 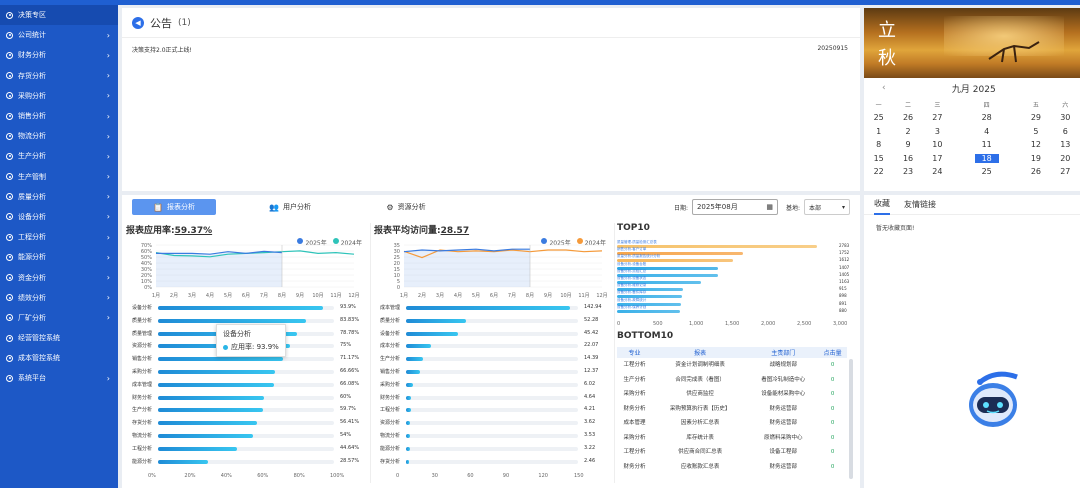 I want to click on table-cell: 工程分析, so click(x=634, y=365).